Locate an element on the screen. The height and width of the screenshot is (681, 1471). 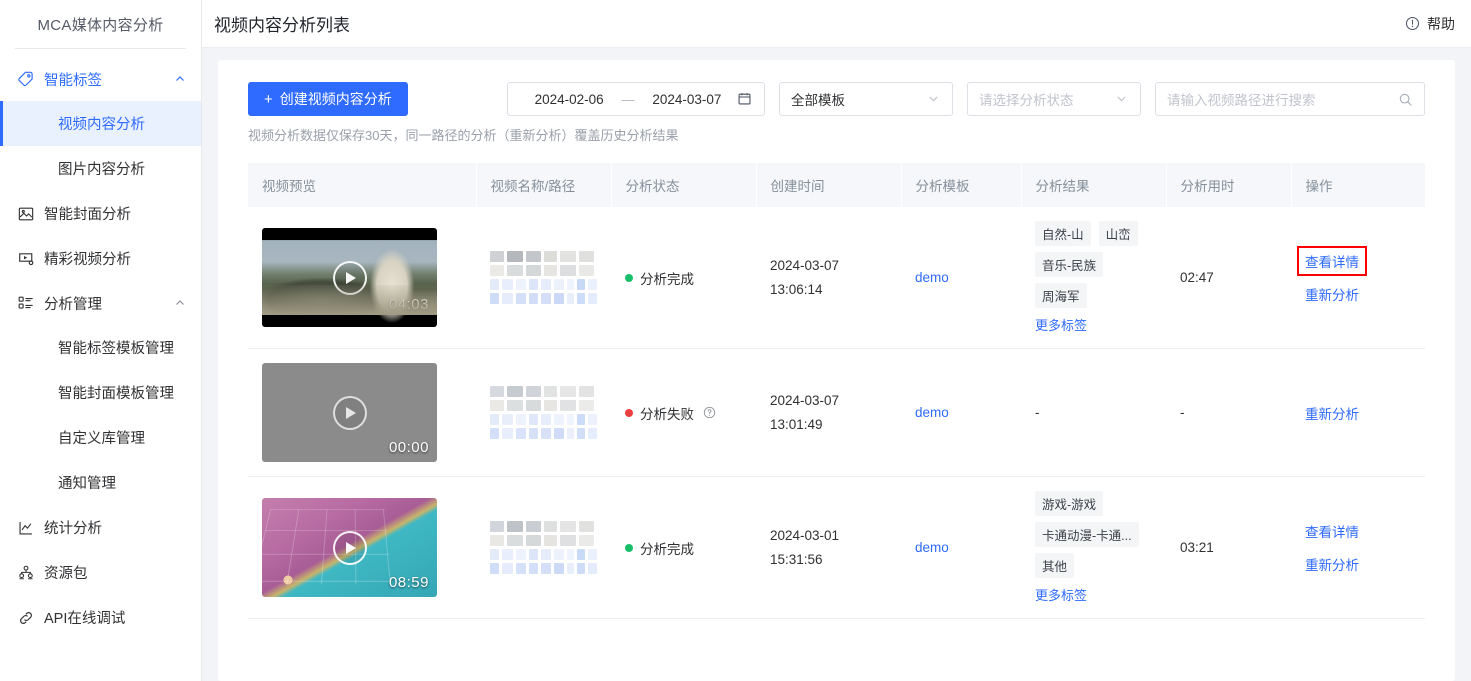
video-thumbnail: 08:59 is located at coordinates (349, 547).